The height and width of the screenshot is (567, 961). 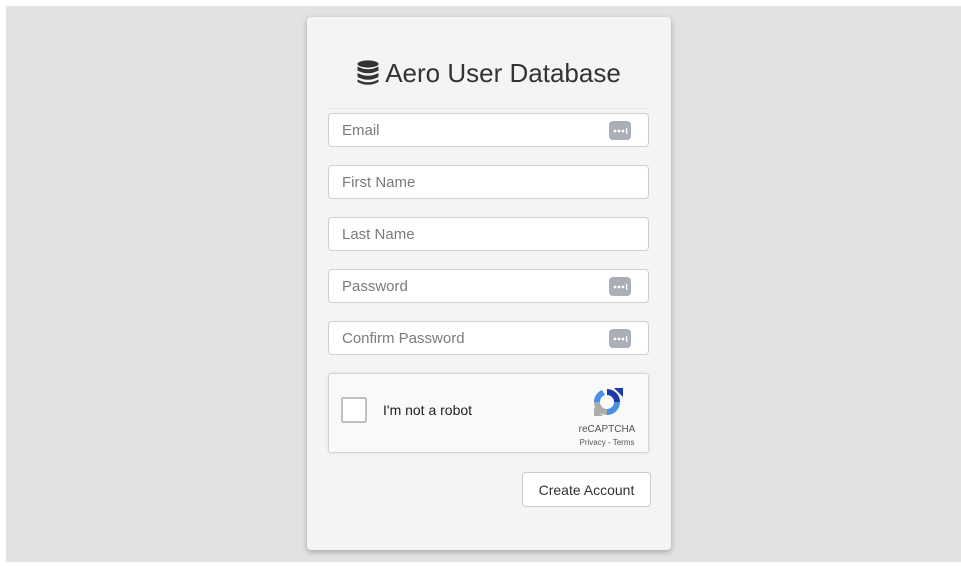 I want to click on first-name-field, so click(x=488, y=182).